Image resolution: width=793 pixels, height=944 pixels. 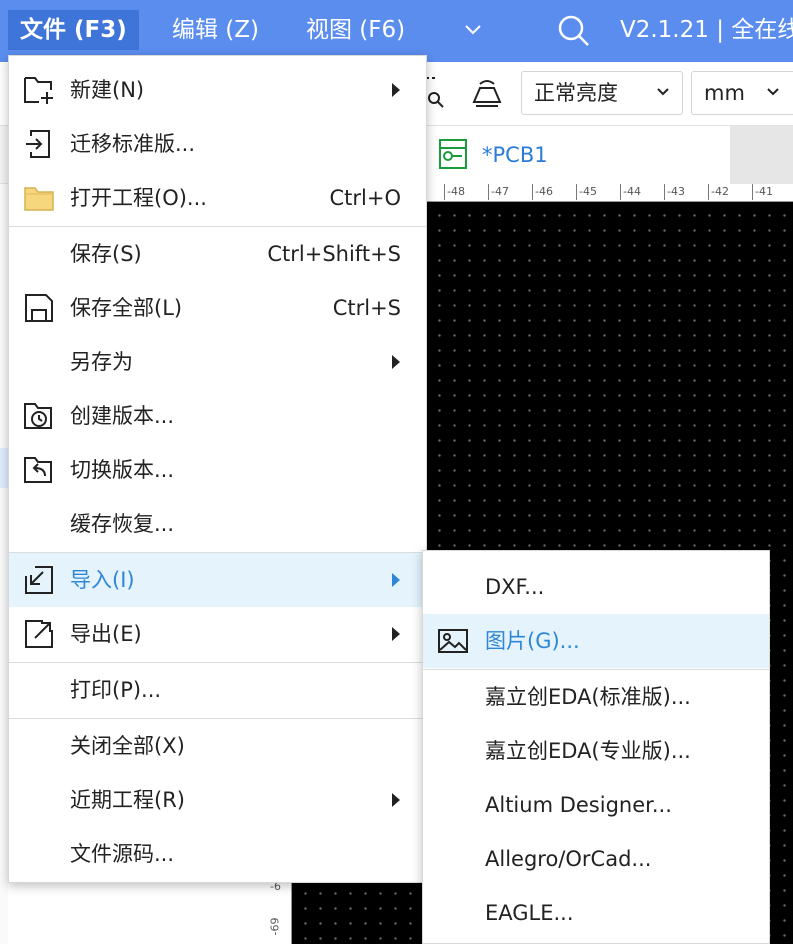 What do you see at coordinates (355, 30) in the screenshot?
I see `menu-view: 视图 (F6)` at bounding box center [355, 30].